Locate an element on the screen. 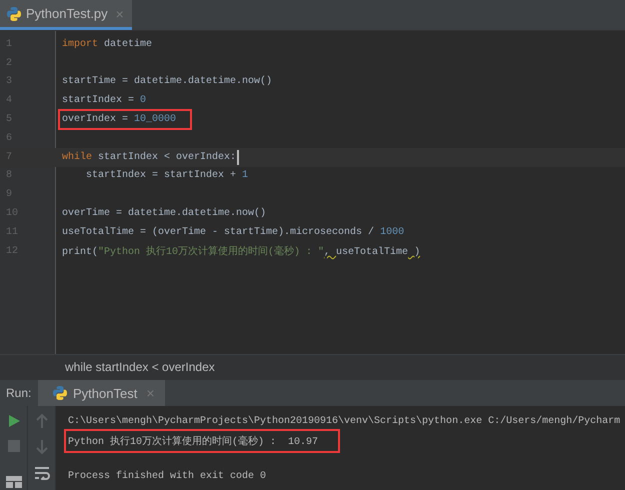 The image size is (625, 490). soft-wrap-icon is located at coordinates (42, 473).